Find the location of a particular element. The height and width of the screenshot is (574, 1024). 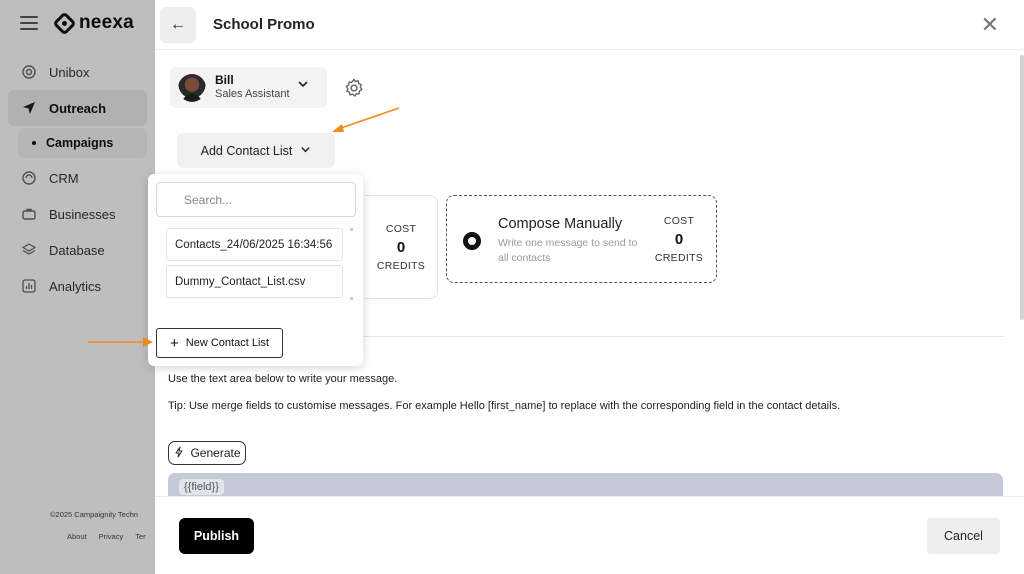

agent-selector: Bill Sales Assistant is located at coordinates (248, 87).